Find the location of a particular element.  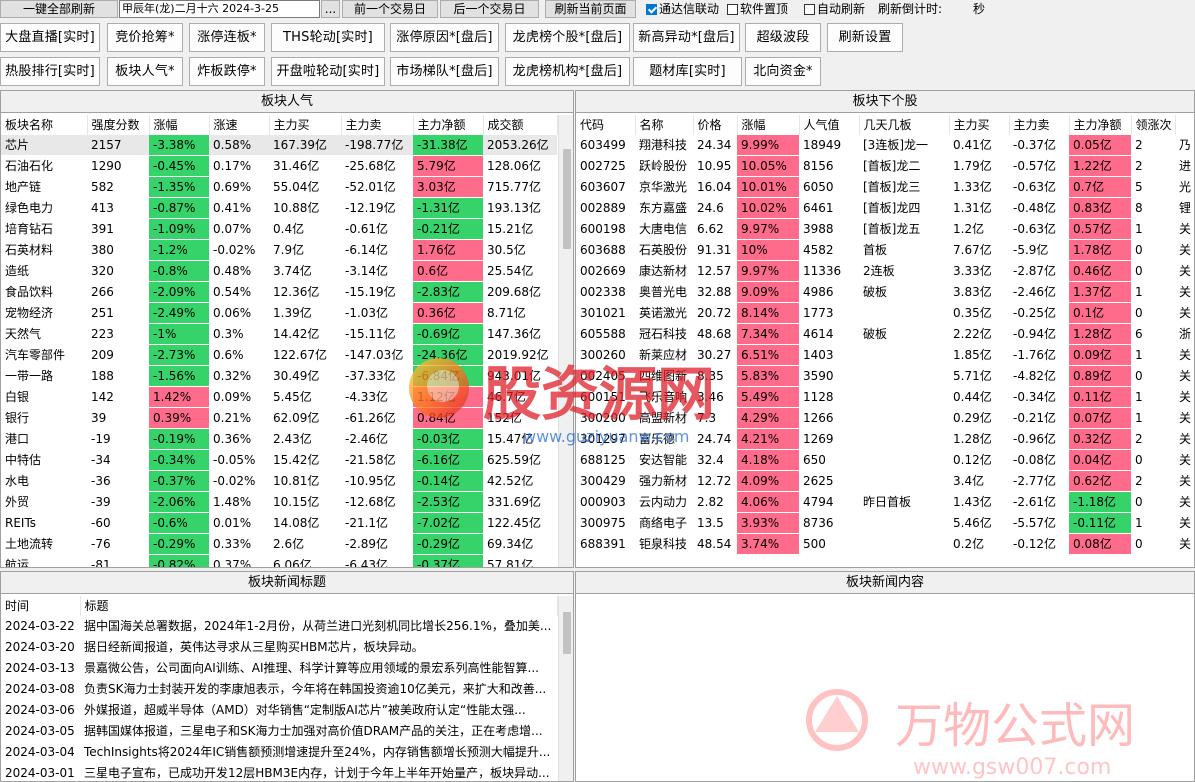

table-row: 航运 -81 -0.82% 0.37% 6.06亿 -6.43亿 -0.37亿 57.81亿 is located at coordinates (279, 560).